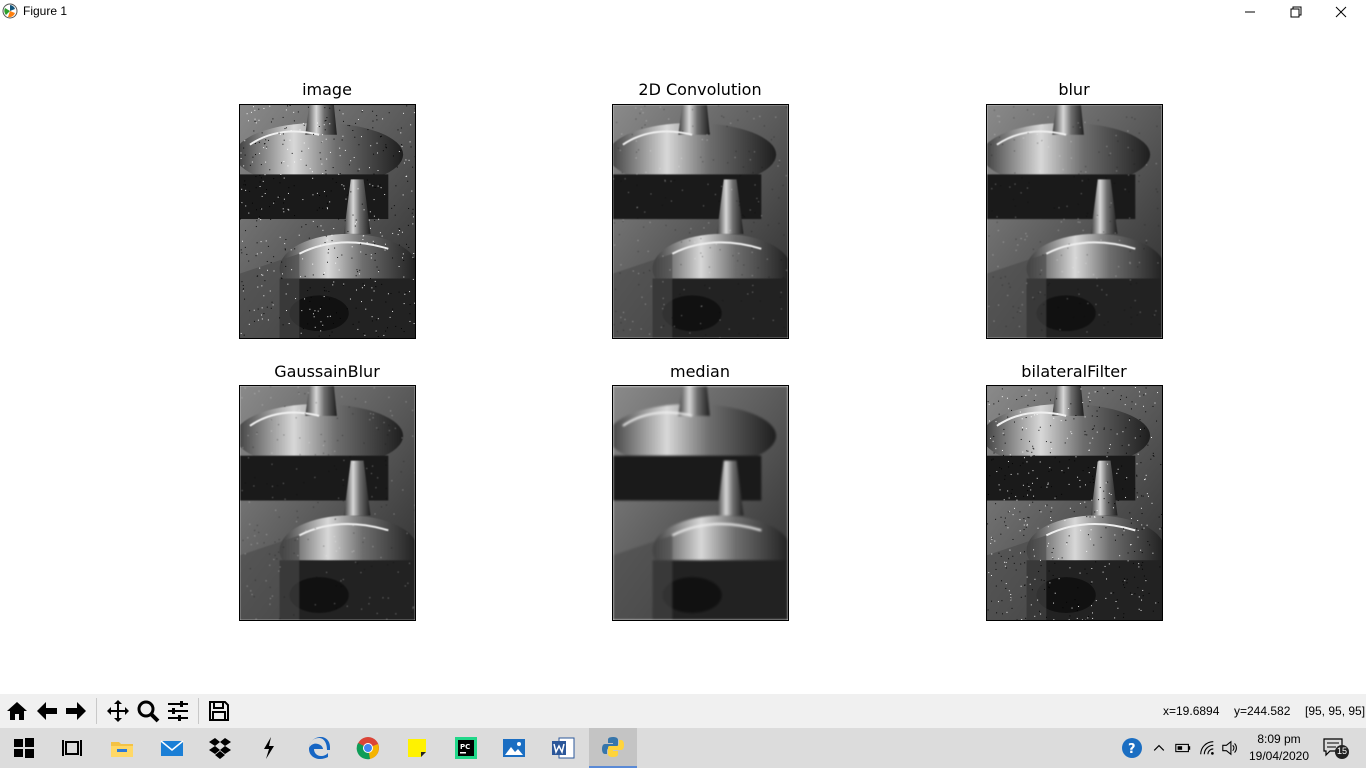  I want to click on home-button, so click(17, 711).